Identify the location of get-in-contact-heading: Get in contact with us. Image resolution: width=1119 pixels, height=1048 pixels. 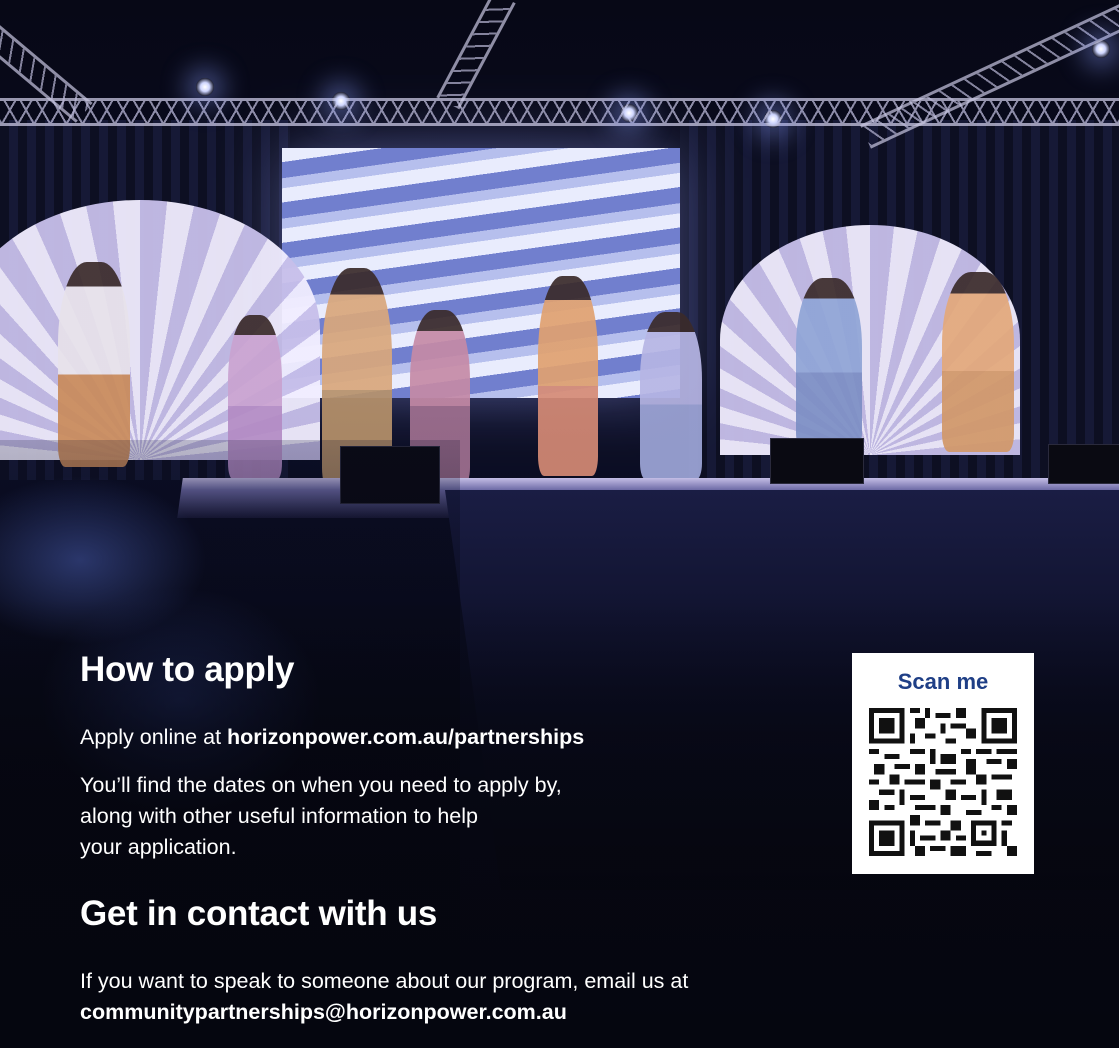
(259, 913).